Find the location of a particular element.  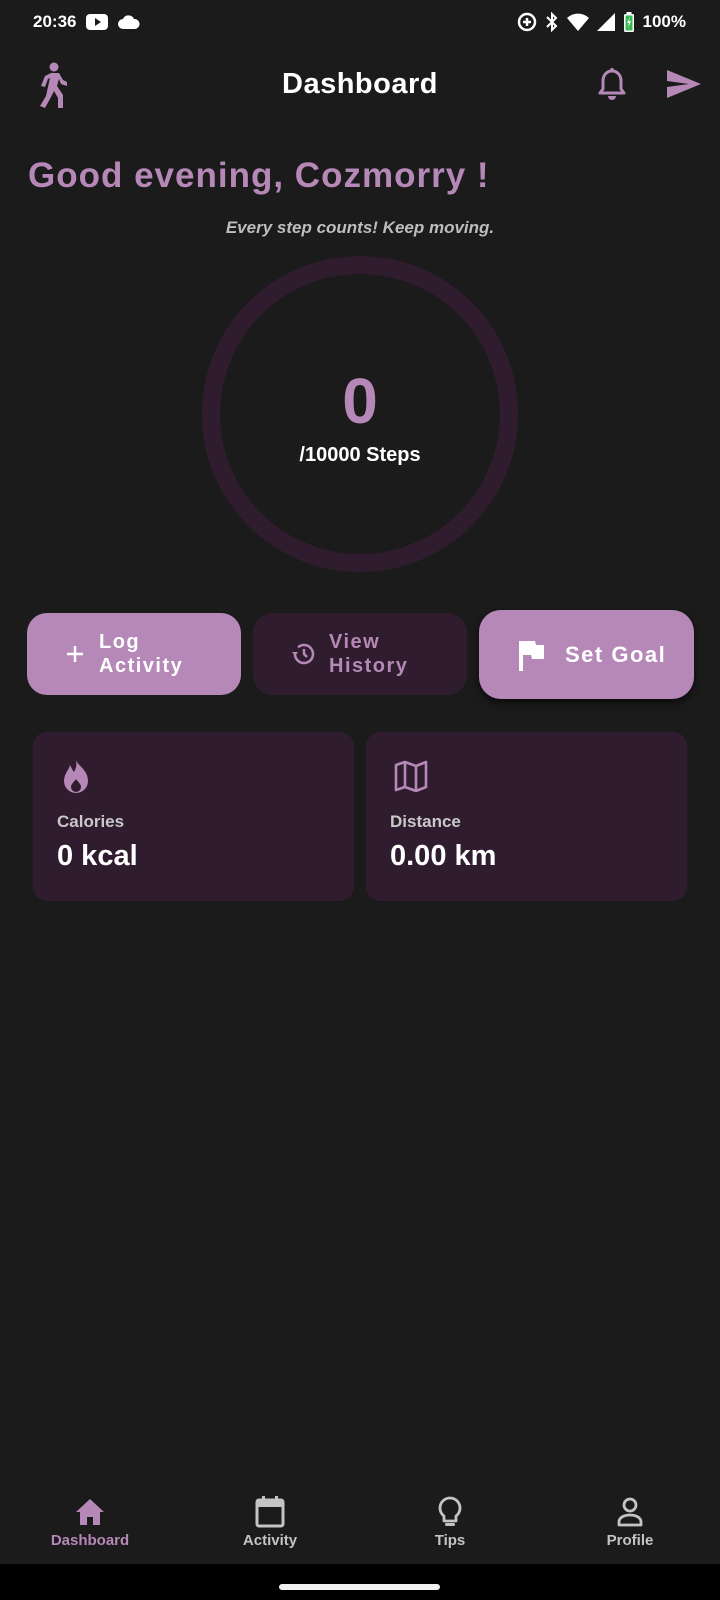

set-goal-label: Set Goal is located at coordinates (616, 654).